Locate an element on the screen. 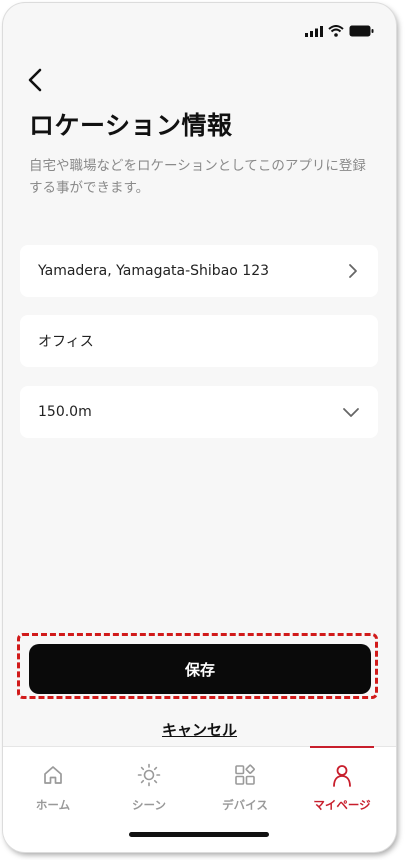  address-field: Yamadera, Yamagata-Shibao 123 is located at coordinates (199, 271).